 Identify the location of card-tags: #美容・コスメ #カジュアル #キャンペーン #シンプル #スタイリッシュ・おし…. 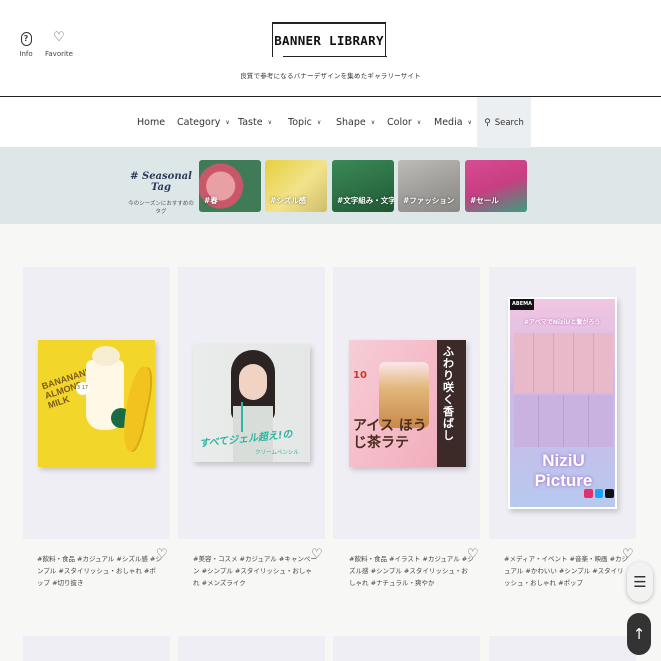
(255, 571).